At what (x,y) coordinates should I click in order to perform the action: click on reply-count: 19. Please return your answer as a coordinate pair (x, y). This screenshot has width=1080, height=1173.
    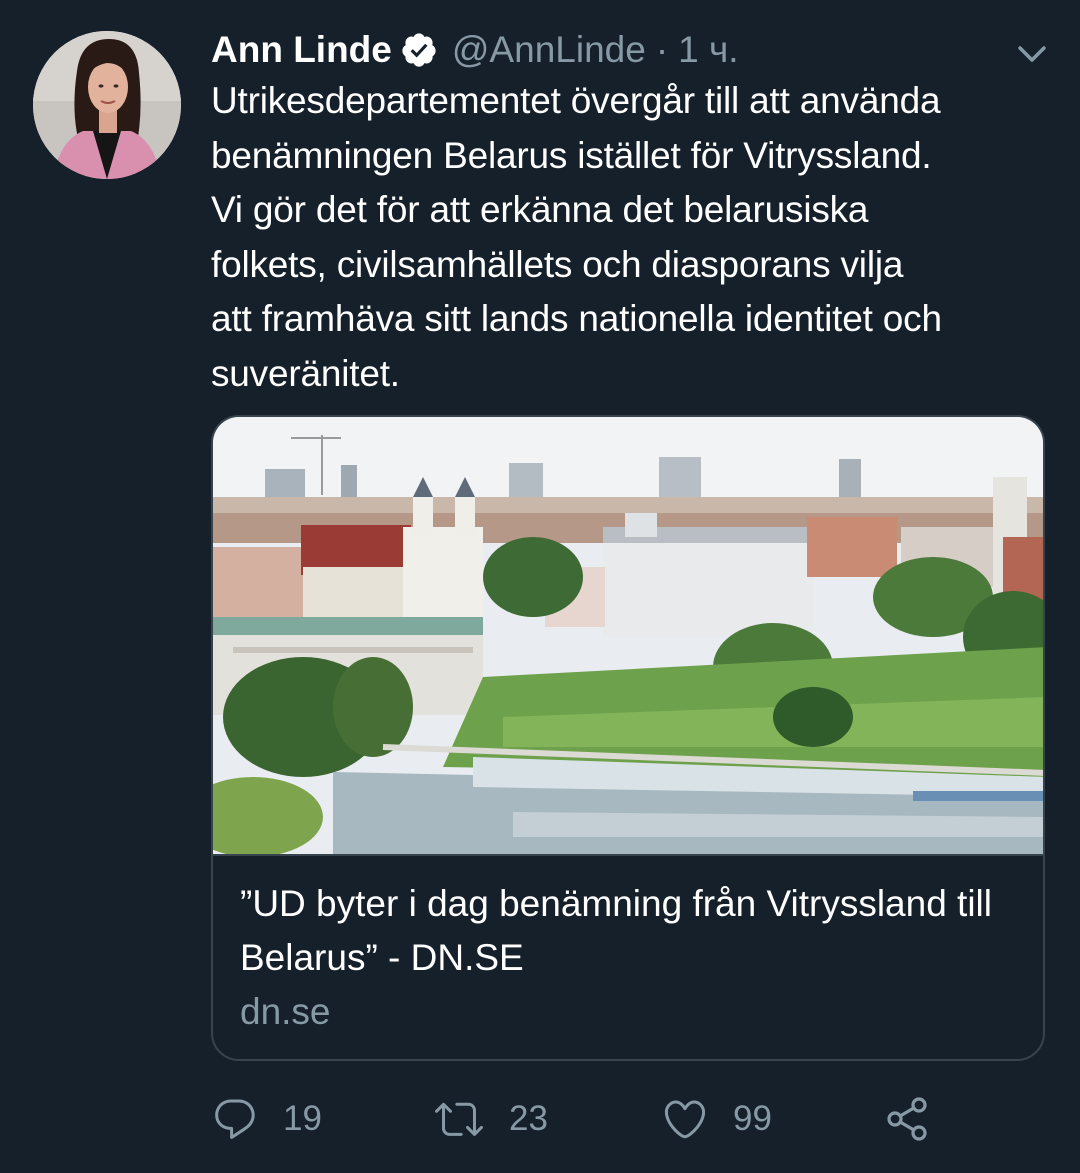
    Looking at the image, I should click on (302, 1118).